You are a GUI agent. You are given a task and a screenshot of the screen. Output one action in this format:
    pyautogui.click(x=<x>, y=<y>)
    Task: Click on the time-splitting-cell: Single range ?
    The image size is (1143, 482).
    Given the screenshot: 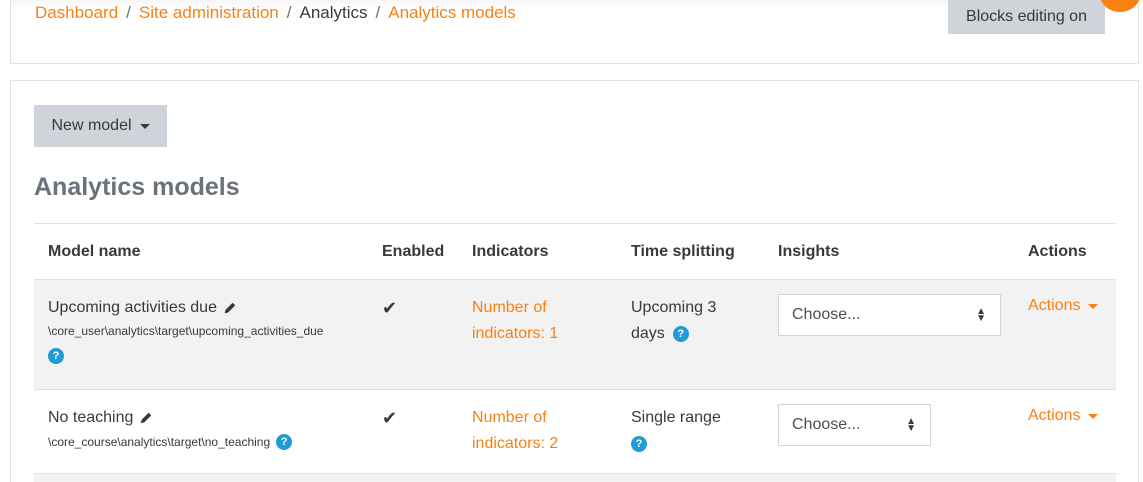 What is the action you would take?
    pyautogui.click(x=676, y=431)
    